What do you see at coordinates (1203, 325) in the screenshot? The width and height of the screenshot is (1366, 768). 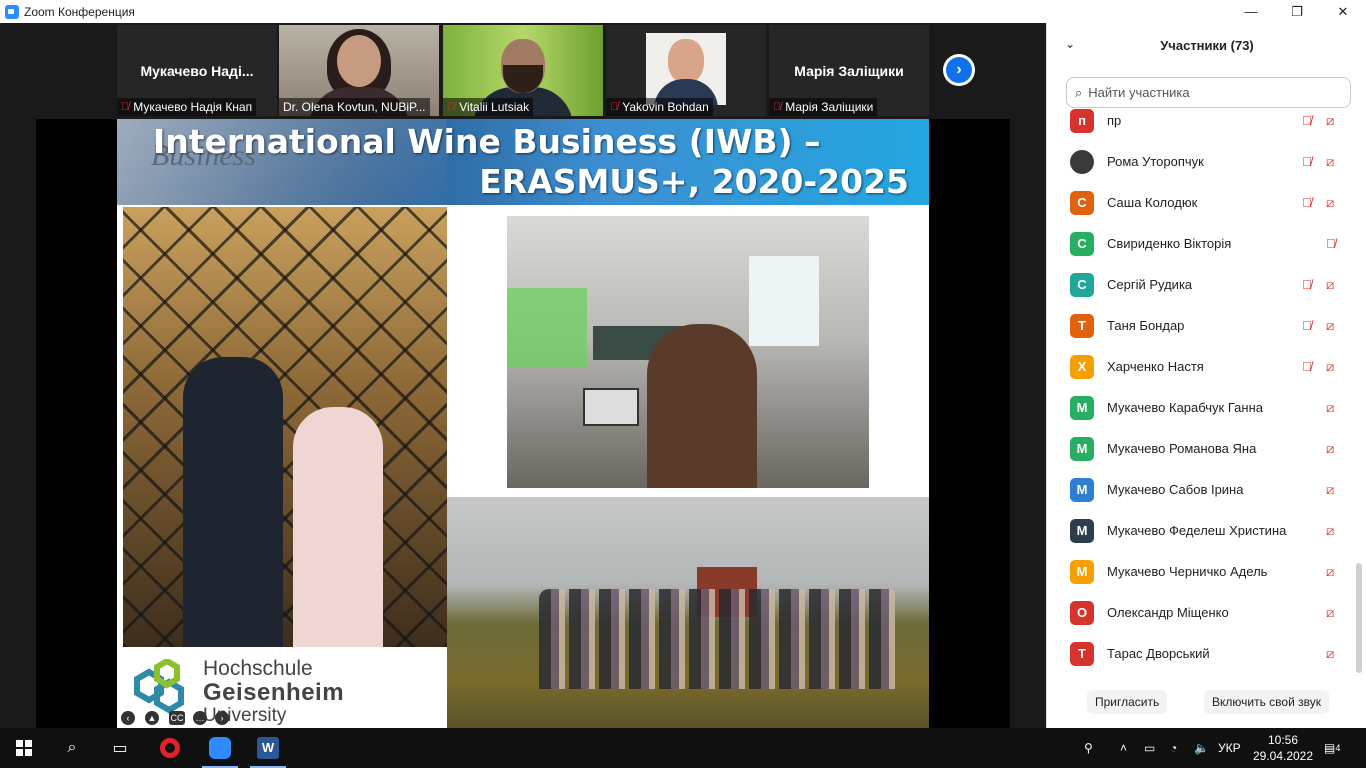 I see `participant-row: Т Таня Бондар 🎙̸ ⧄` at bounding box center [1203, 325].